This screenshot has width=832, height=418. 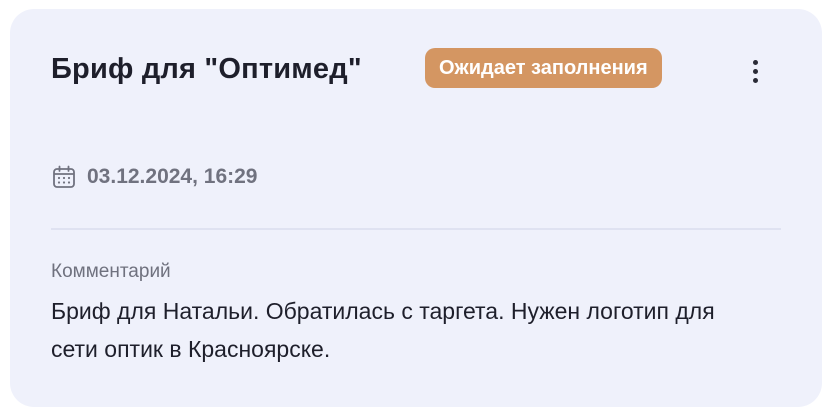 What do you see at coordinates (755, 62) in the screenshot?
I see `more-vertical-icon` at bounding box center [755, 62].